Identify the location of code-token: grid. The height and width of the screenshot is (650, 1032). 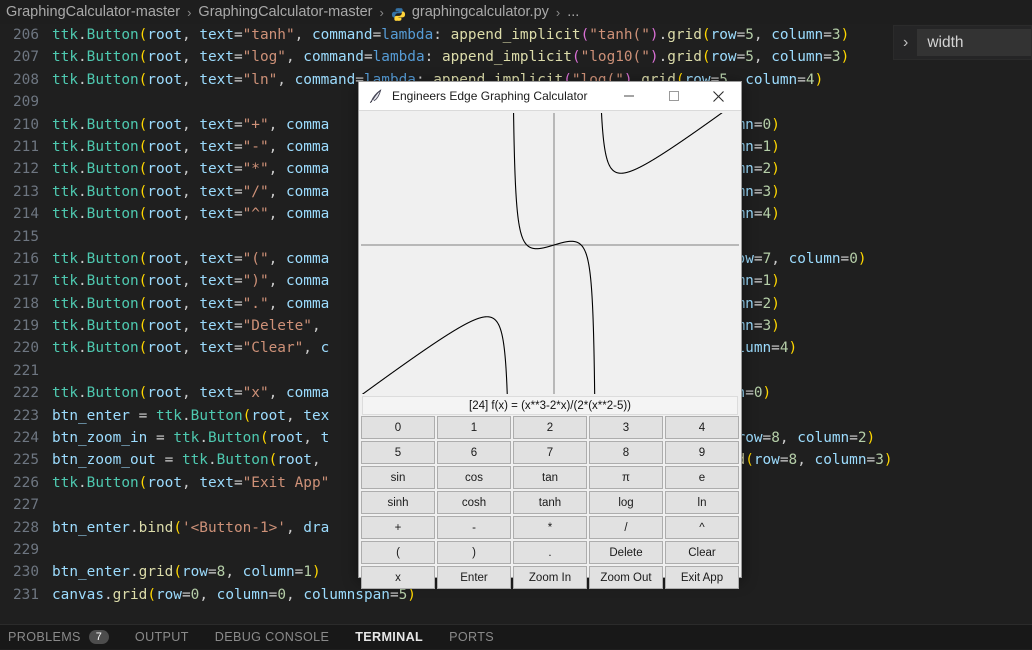
(156, 572).